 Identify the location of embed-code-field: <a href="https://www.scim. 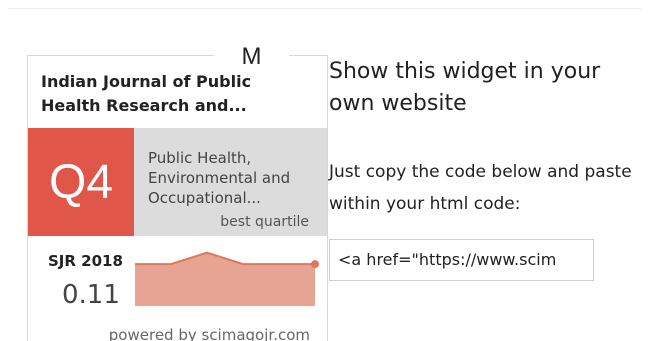
(461, 260).